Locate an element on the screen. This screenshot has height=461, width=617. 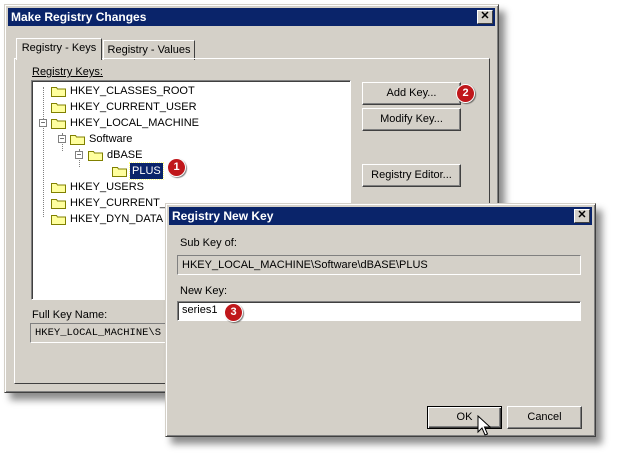
selected-key-plus: PLUS is located at coordinates (146, 171).